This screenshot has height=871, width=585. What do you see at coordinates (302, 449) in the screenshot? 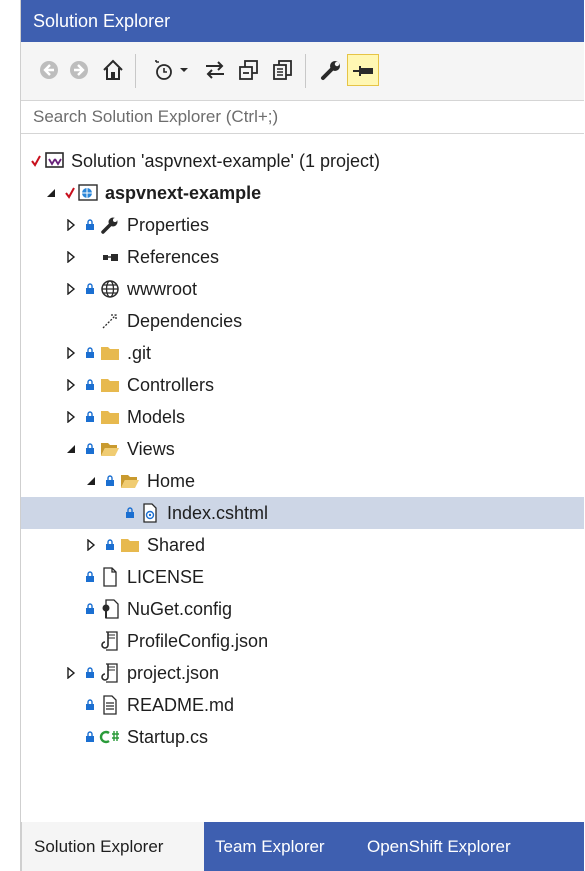
I see `tree-item-views: Views` at bounding box center [302, 449].